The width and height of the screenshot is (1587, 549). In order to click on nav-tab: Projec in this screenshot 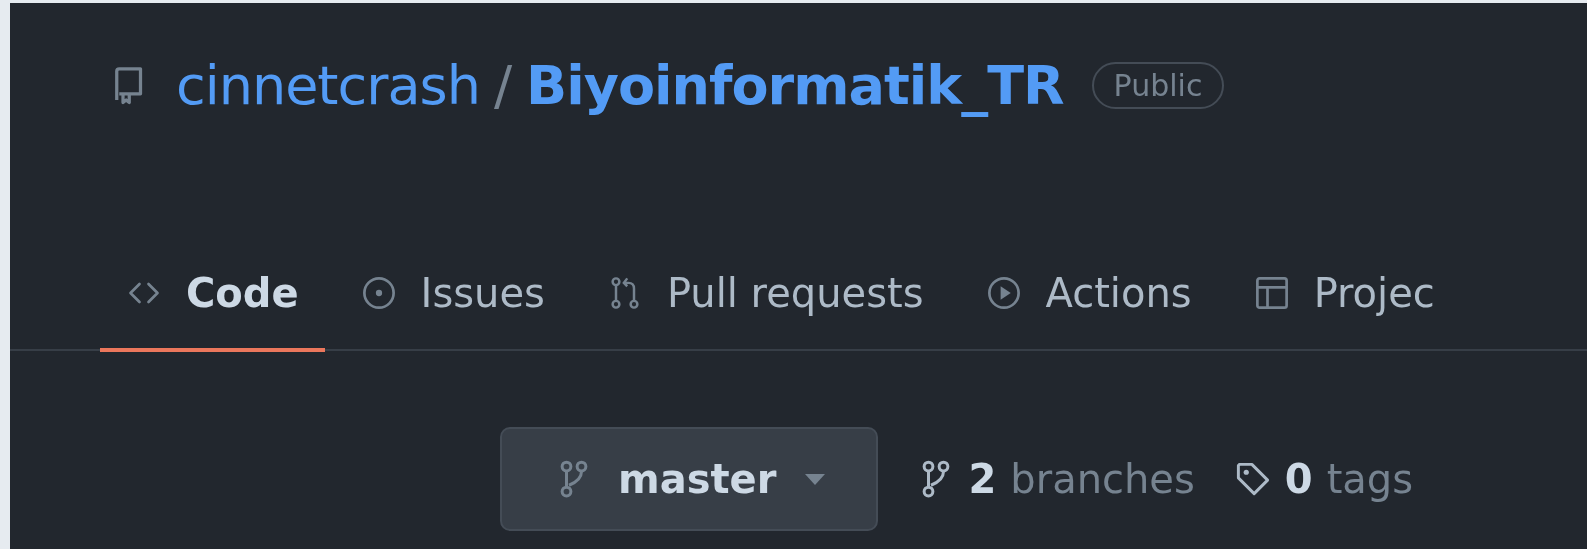, I will do `click(1344, 294)`.